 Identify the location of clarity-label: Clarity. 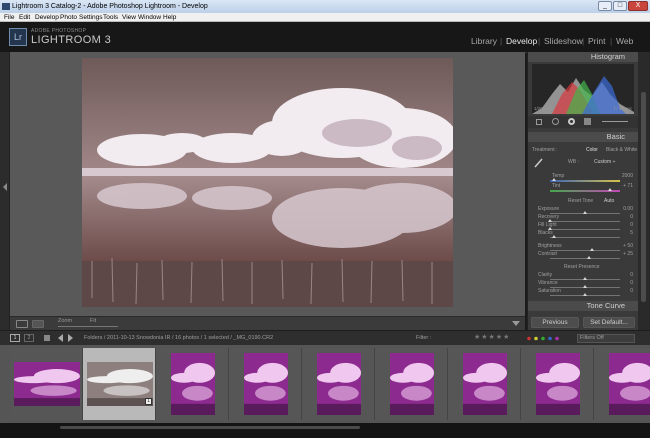
(545, 275).